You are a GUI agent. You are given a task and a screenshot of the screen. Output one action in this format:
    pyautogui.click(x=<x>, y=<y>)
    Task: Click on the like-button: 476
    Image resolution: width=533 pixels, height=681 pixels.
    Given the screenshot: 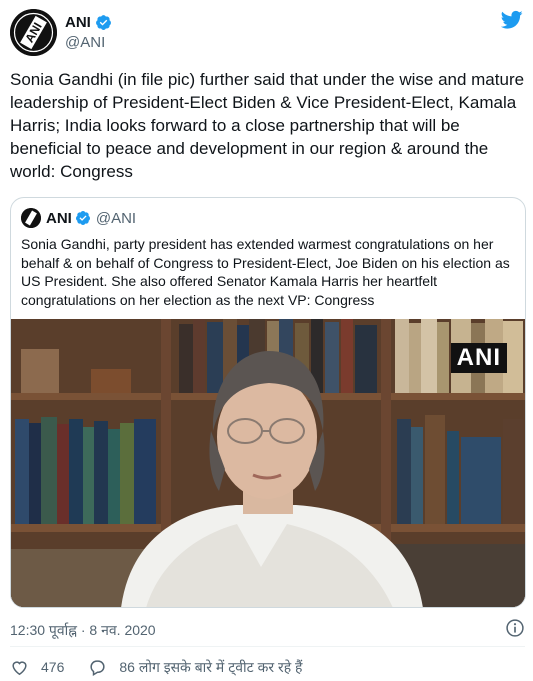 What is the action you would take?
    pyautogui.click(x=37, y=667)
    